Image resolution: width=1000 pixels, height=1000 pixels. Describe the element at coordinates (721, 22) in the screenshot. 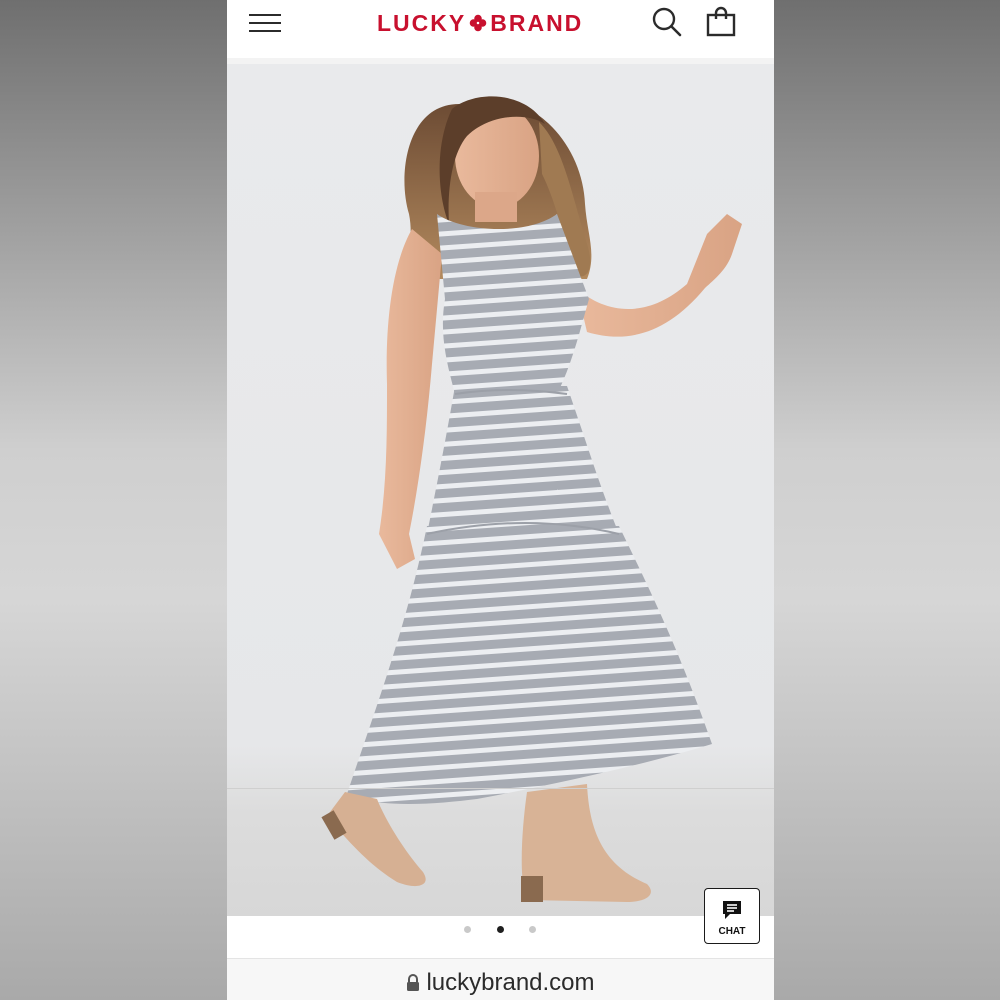

I see `shopping-bag-icon` at that location.